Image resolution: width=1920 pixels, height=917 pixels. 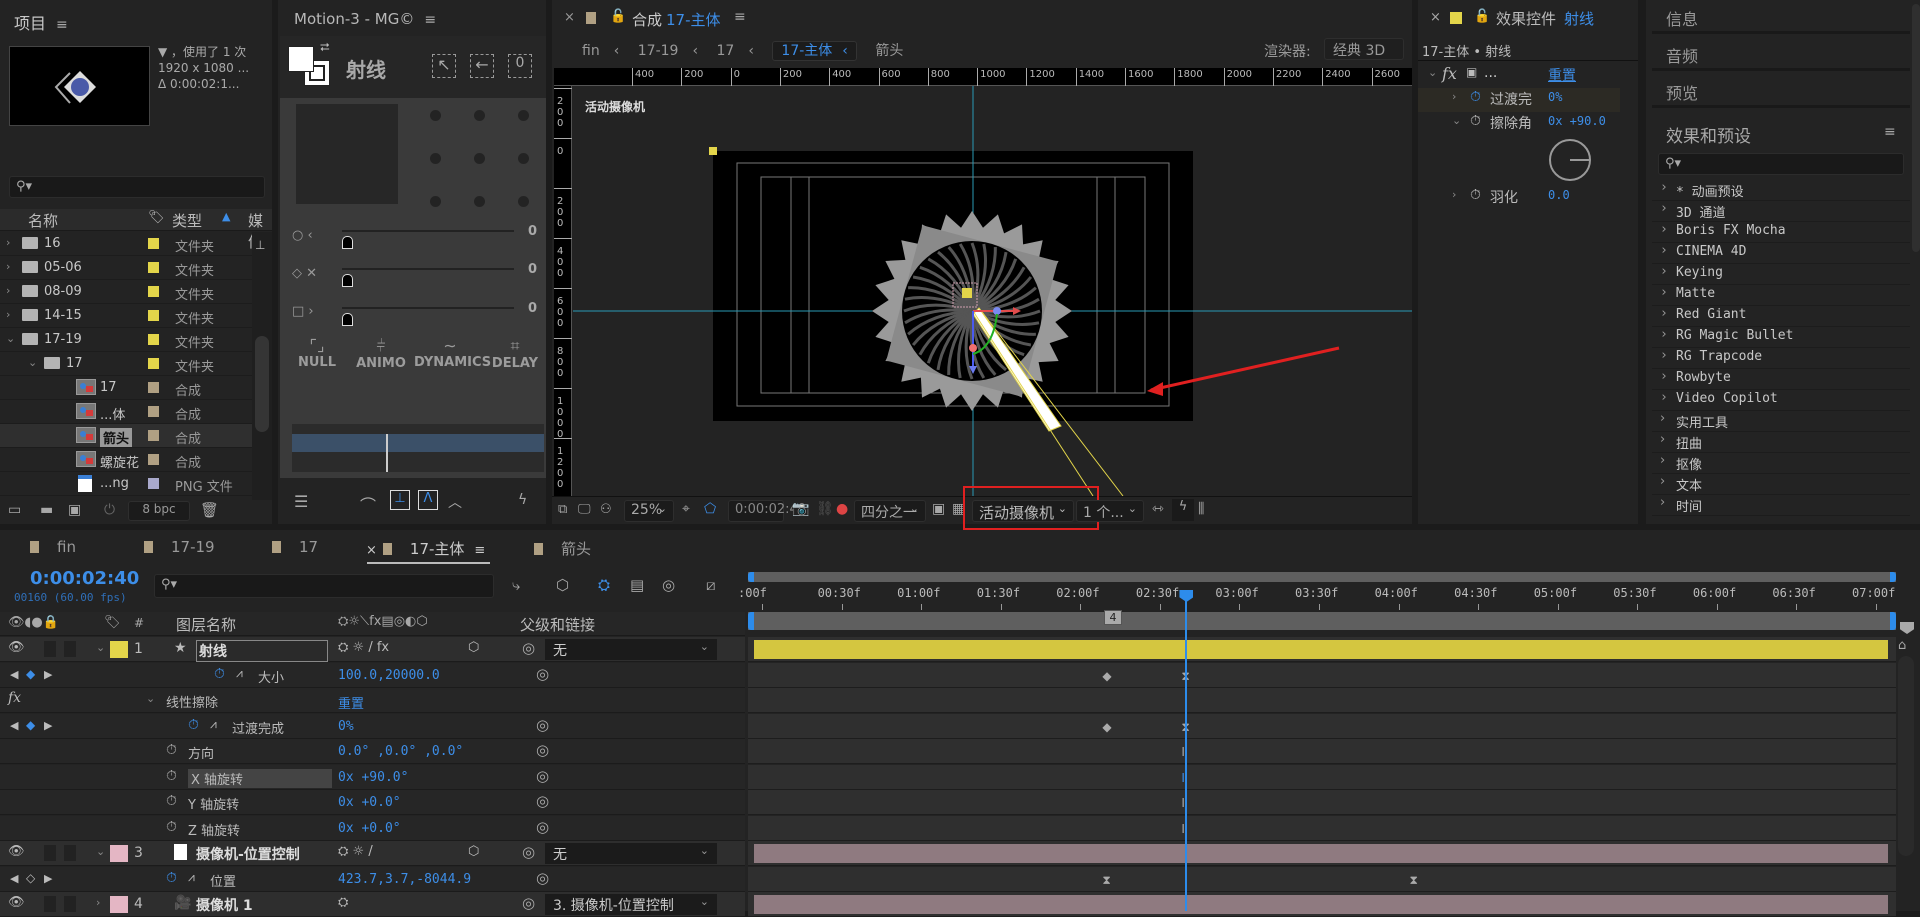 I want to click on property-row: ◀ ◆ ▶ ⏱ ⩘ 过渡完成 0% ◎, so click(x=372, y=726).